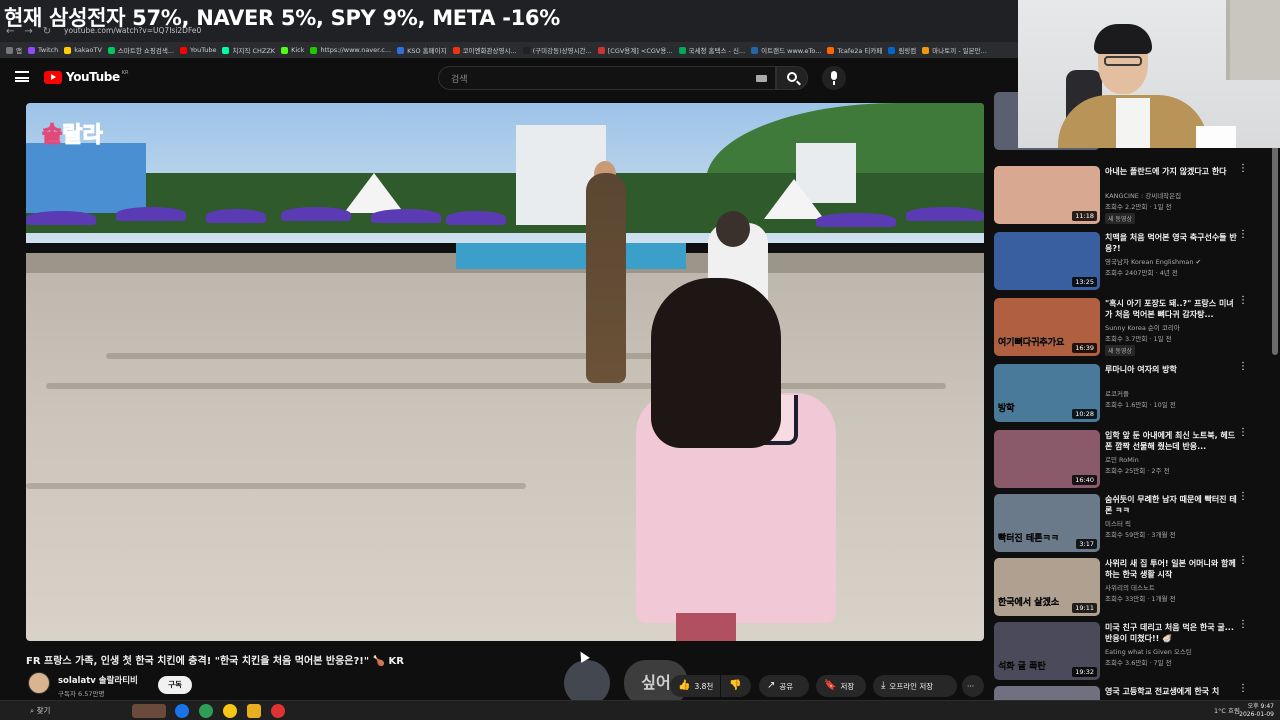  What do you see at coordinates (14, 50) in the screenshot?
I see `bookmark-item: 앱` at bounding box center [14, 50].